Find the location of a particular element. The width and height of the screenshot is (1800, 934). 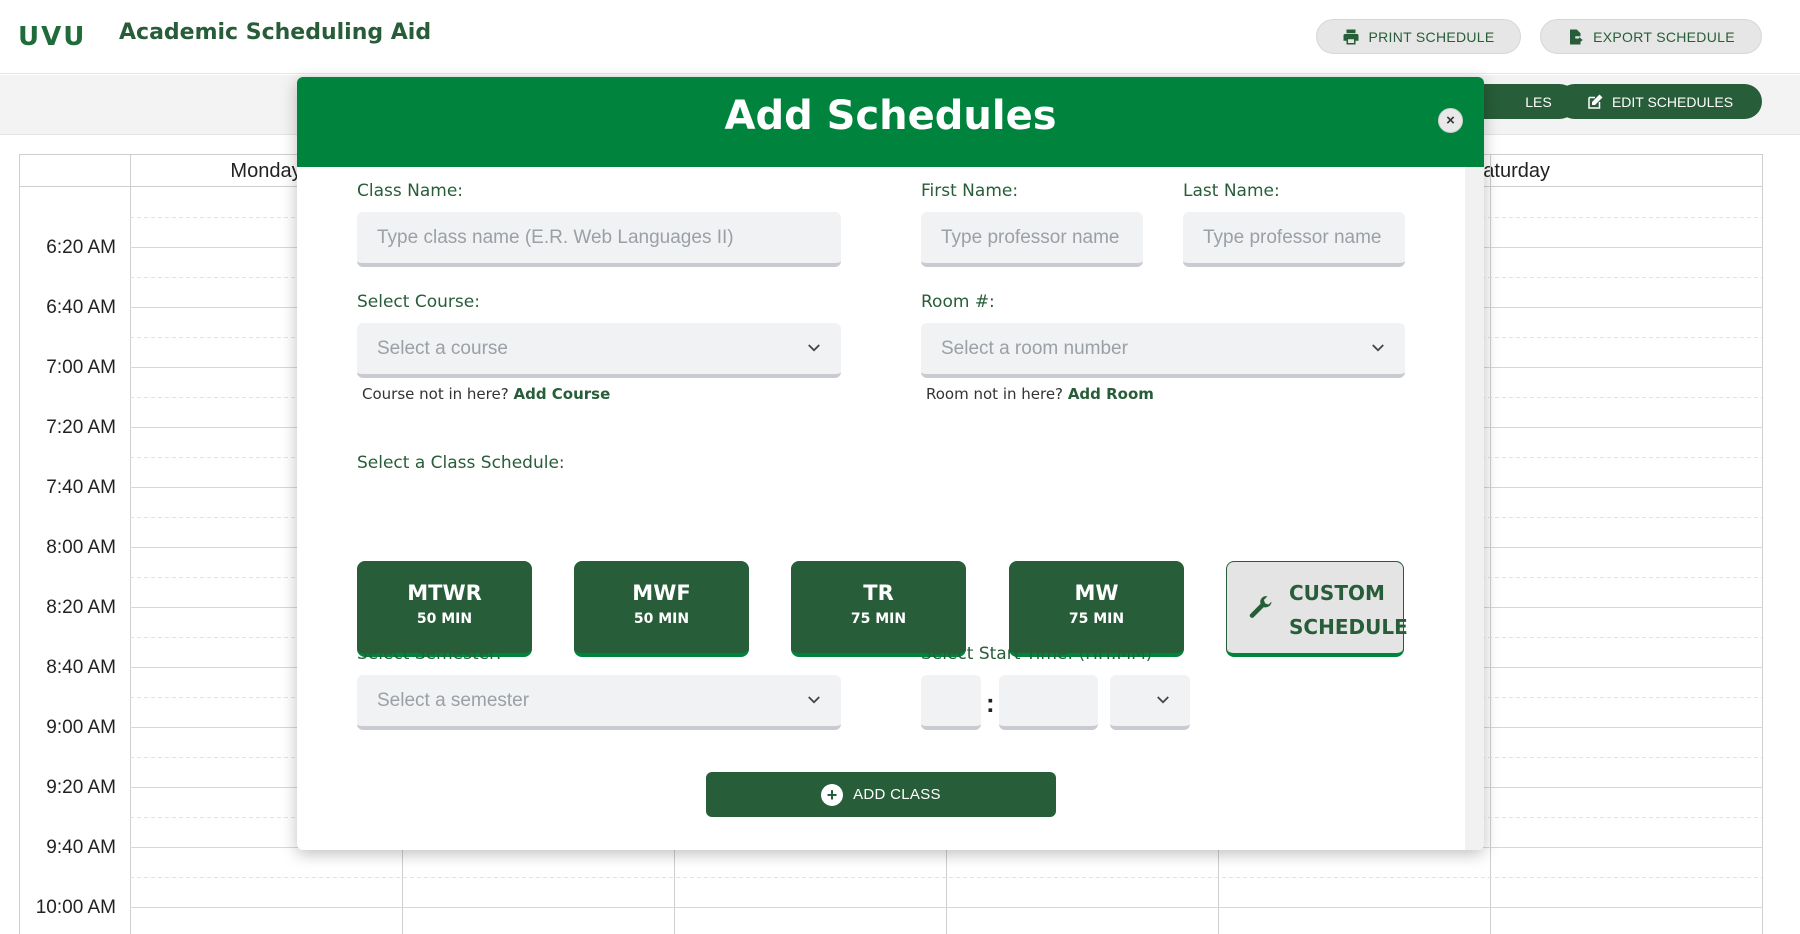

first-name-label: First Name: is located at coordinates (970, 191).